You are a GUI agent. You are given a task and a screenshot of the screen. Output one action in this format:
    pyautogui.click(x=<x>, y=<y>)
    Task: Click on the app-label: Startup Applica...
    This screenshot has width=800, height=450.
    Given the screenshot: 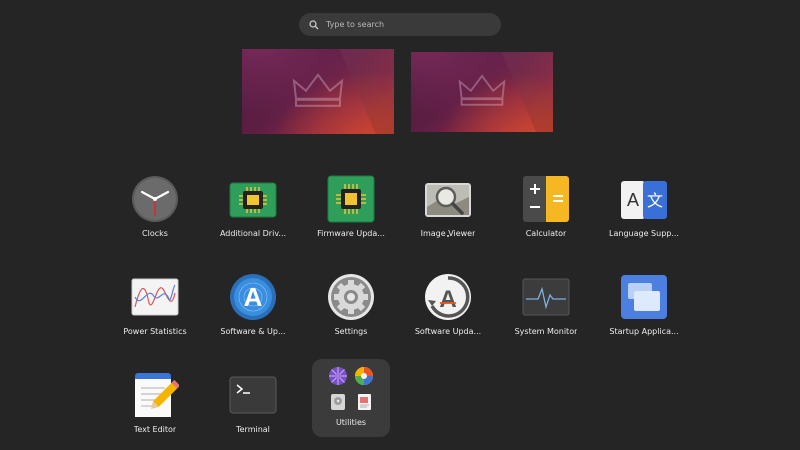 What is the action you would take?
    pyautogui.click(x=644, y=331)
    